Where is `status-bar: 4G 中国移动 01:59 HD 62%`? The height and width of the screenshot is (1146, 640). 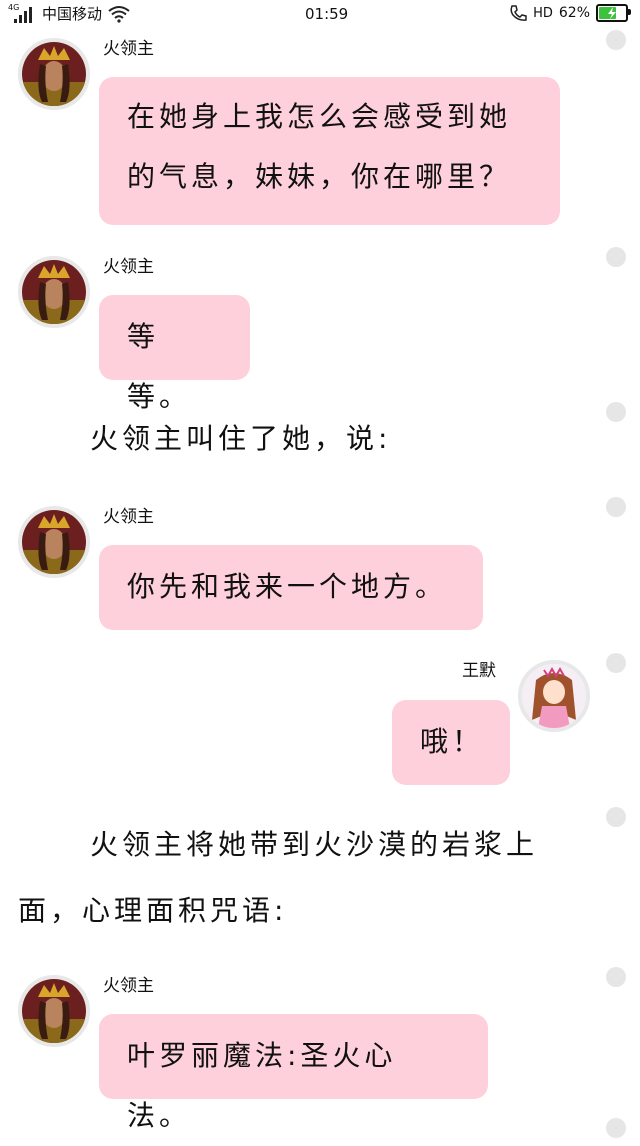 status-bar: 4G 中国移动 01:59 HD 62% is located at coordinates (320, 15).